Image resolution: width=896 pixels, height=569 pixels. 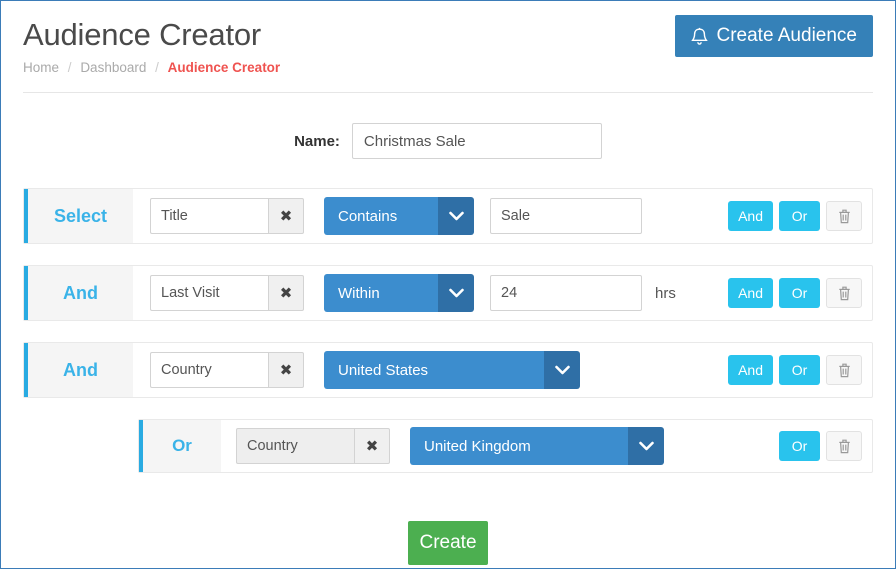 What do you see at coordinates (665, 293) in the screenshot?
I see `value-unit-label: hrs` at bounding box center [665, 293].